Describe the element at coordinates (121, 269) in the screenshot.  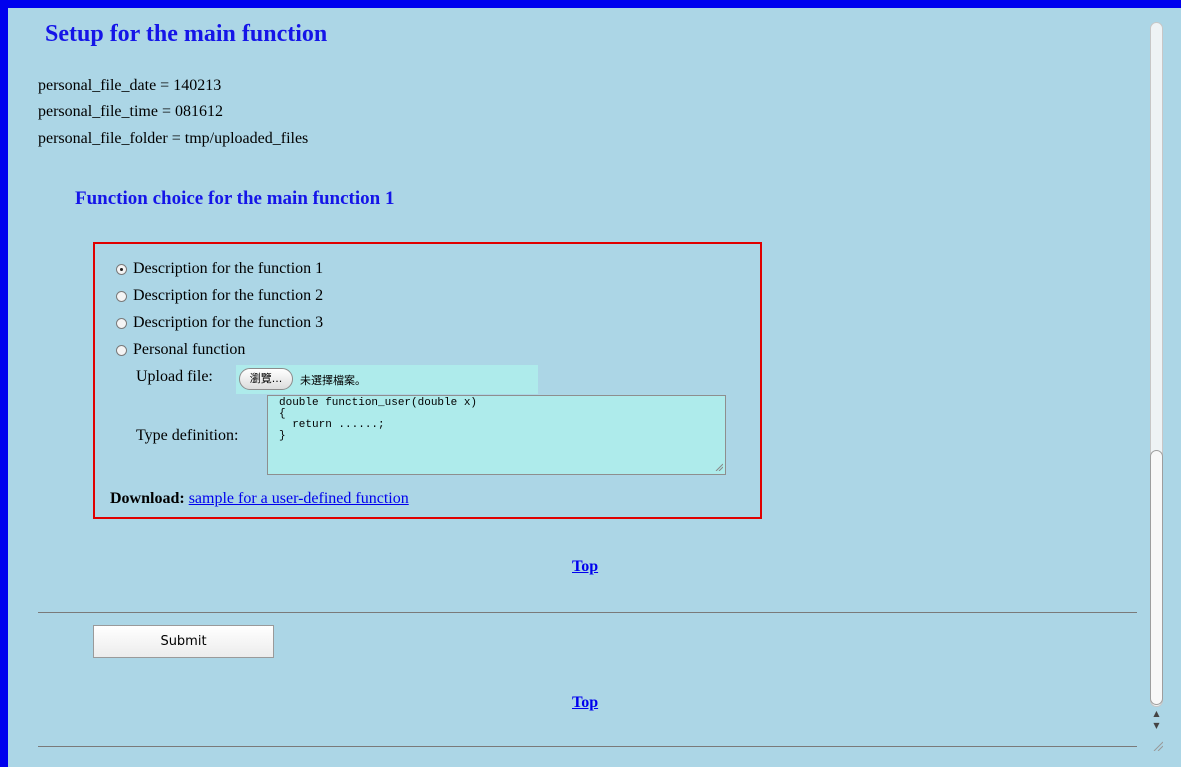
I see `radio-selected-icon` at that location.